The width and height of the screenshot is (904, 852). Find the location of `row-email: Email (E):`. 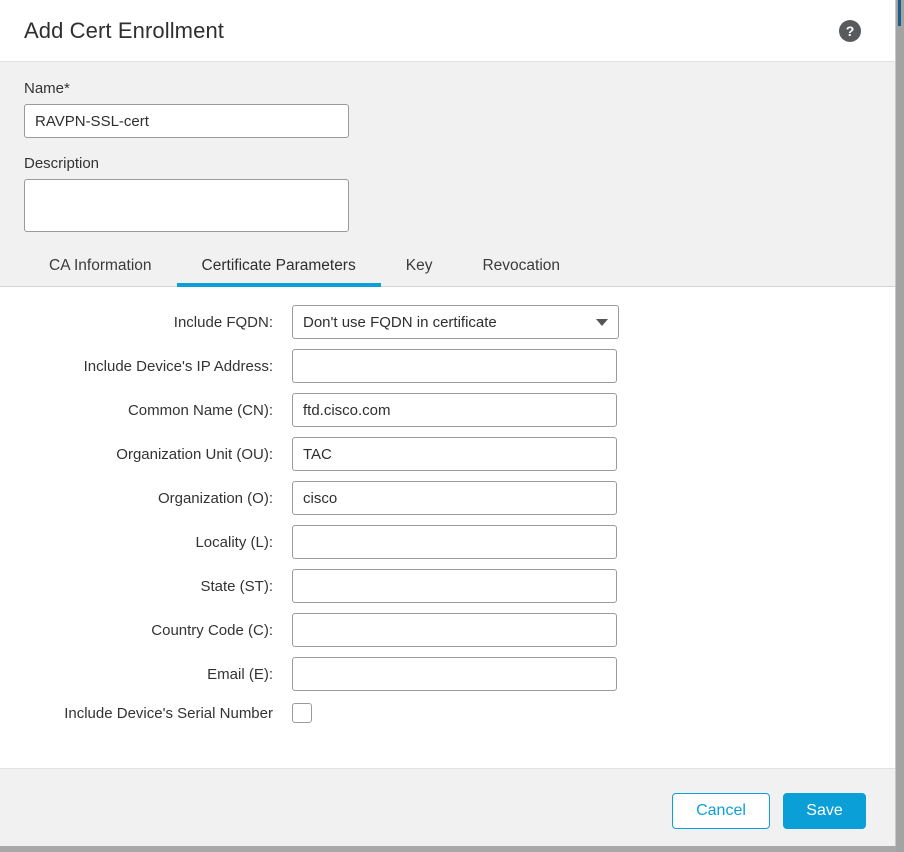

row-email: Email (E): is located at coordinates (447, 674).